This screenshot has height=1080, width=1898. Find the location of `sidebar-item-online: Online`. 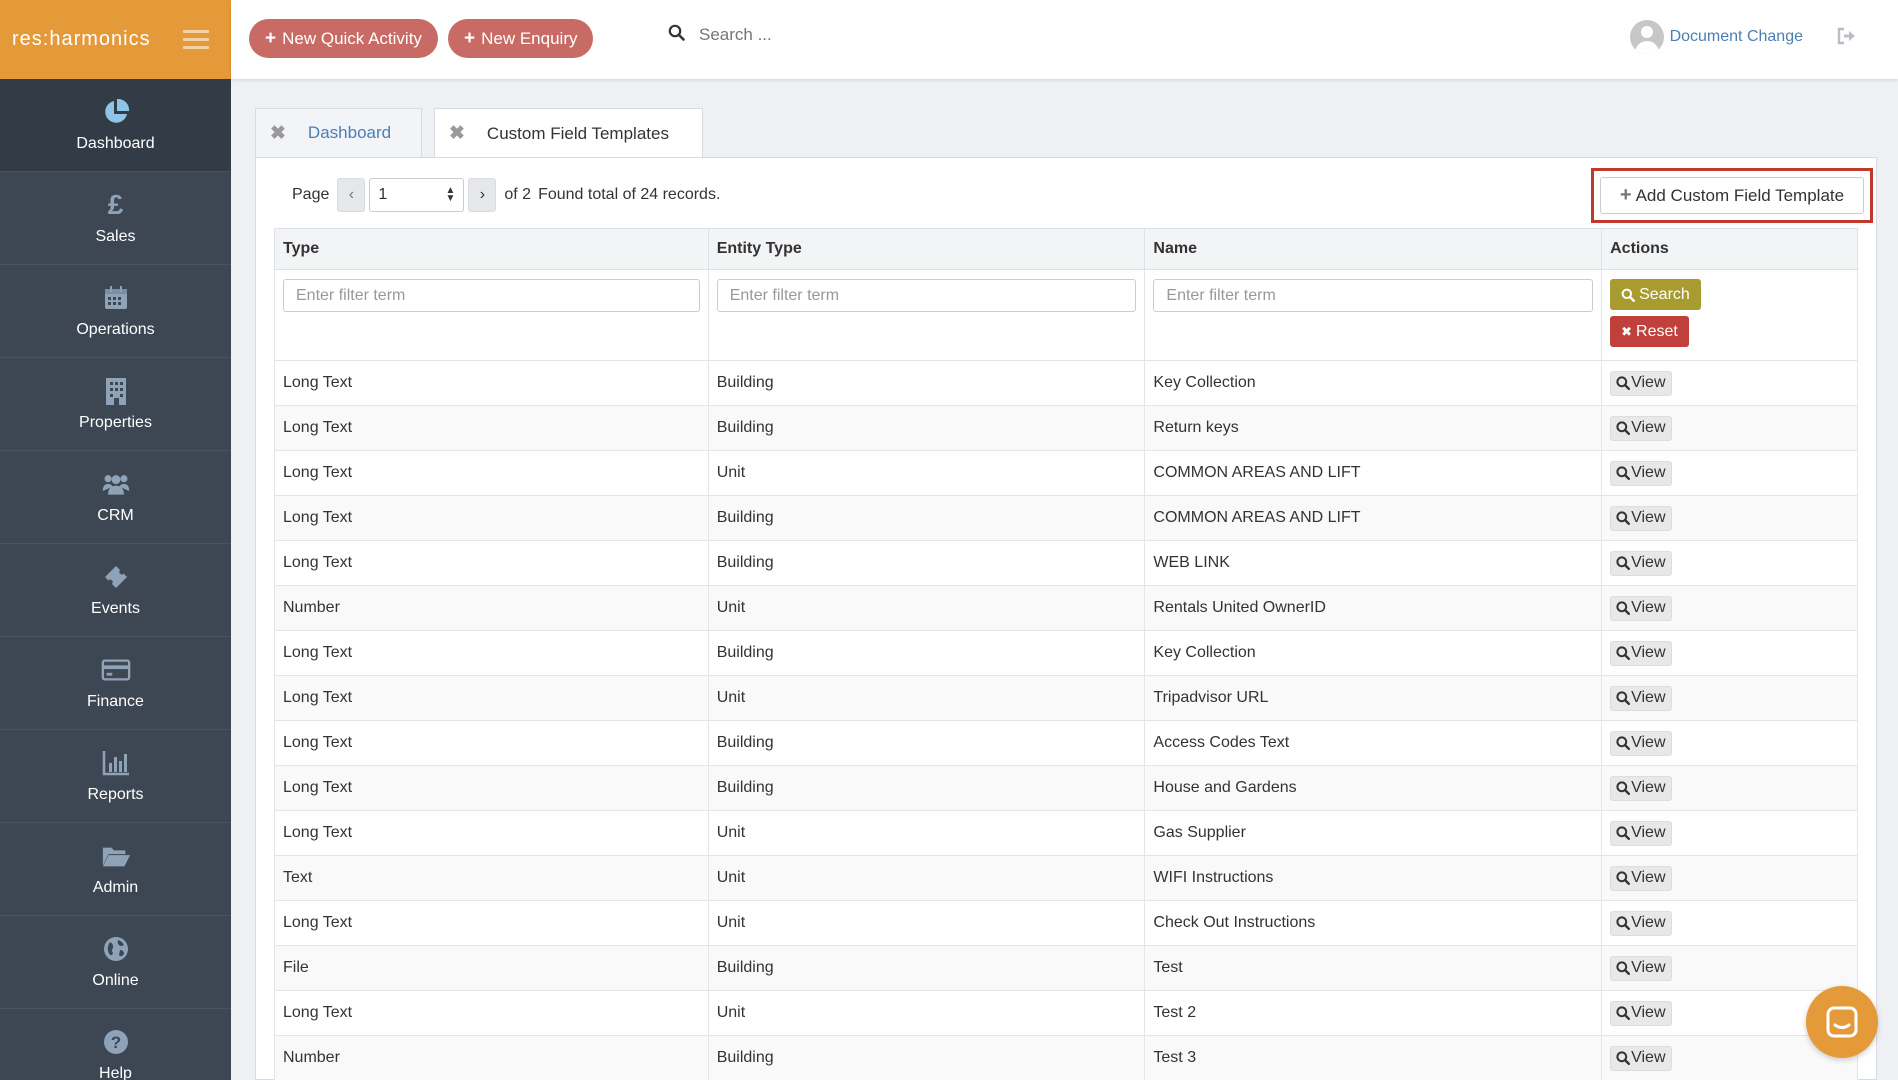

sidebar-item-online: Online is located at coordinates (115, 962).